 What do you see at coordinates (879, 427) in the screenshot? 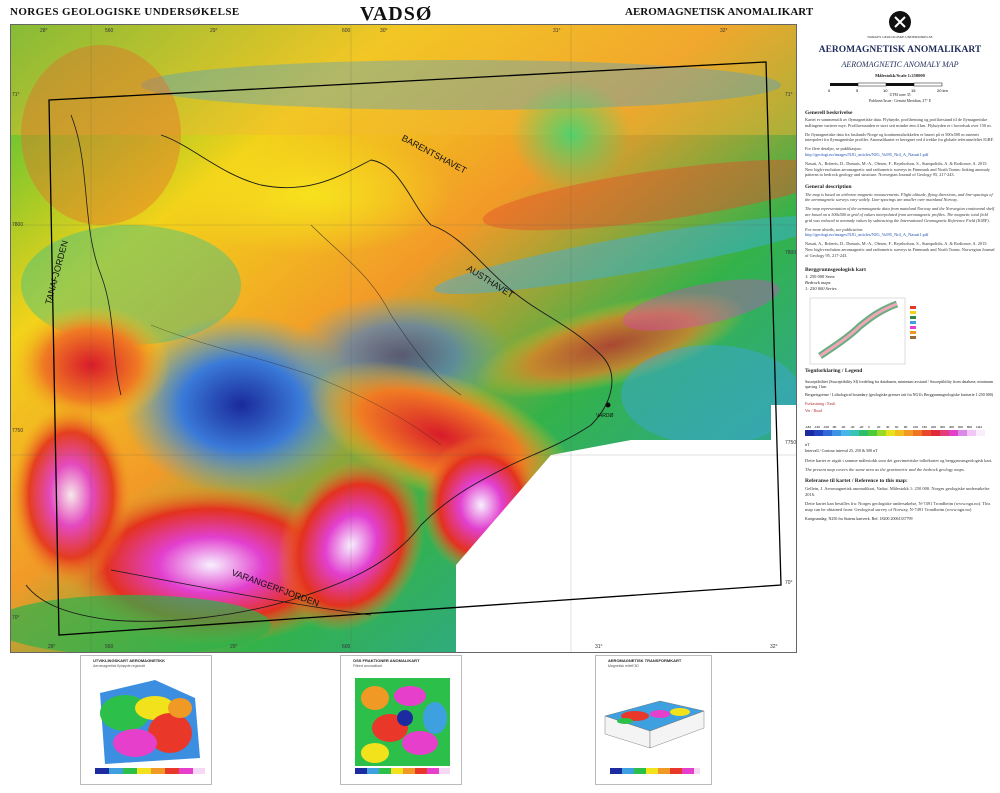
I see `colorbar-tick: 20` at bounding box center [879, 427].